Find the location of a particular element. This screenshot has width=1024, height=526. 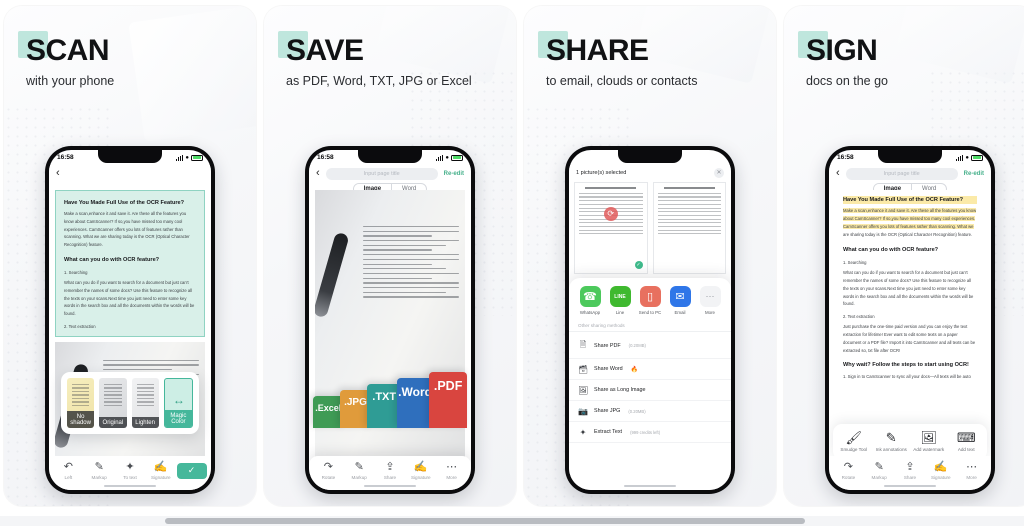

format-card-txt: .TXT is located at coordinates (384, 406).